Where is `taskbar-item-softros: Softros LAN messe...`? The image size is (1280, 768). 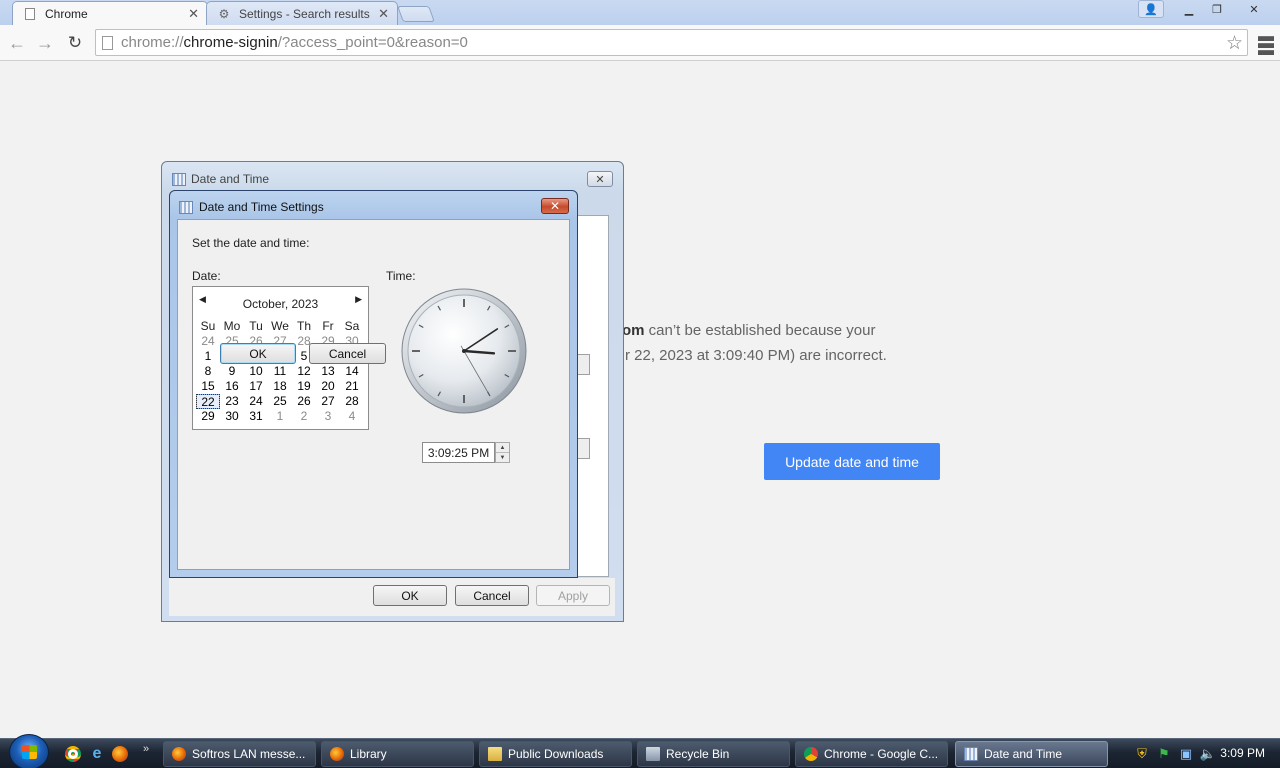 taskbar-item-softros: Softros LAN messe... is located at coordinates (239, 754).